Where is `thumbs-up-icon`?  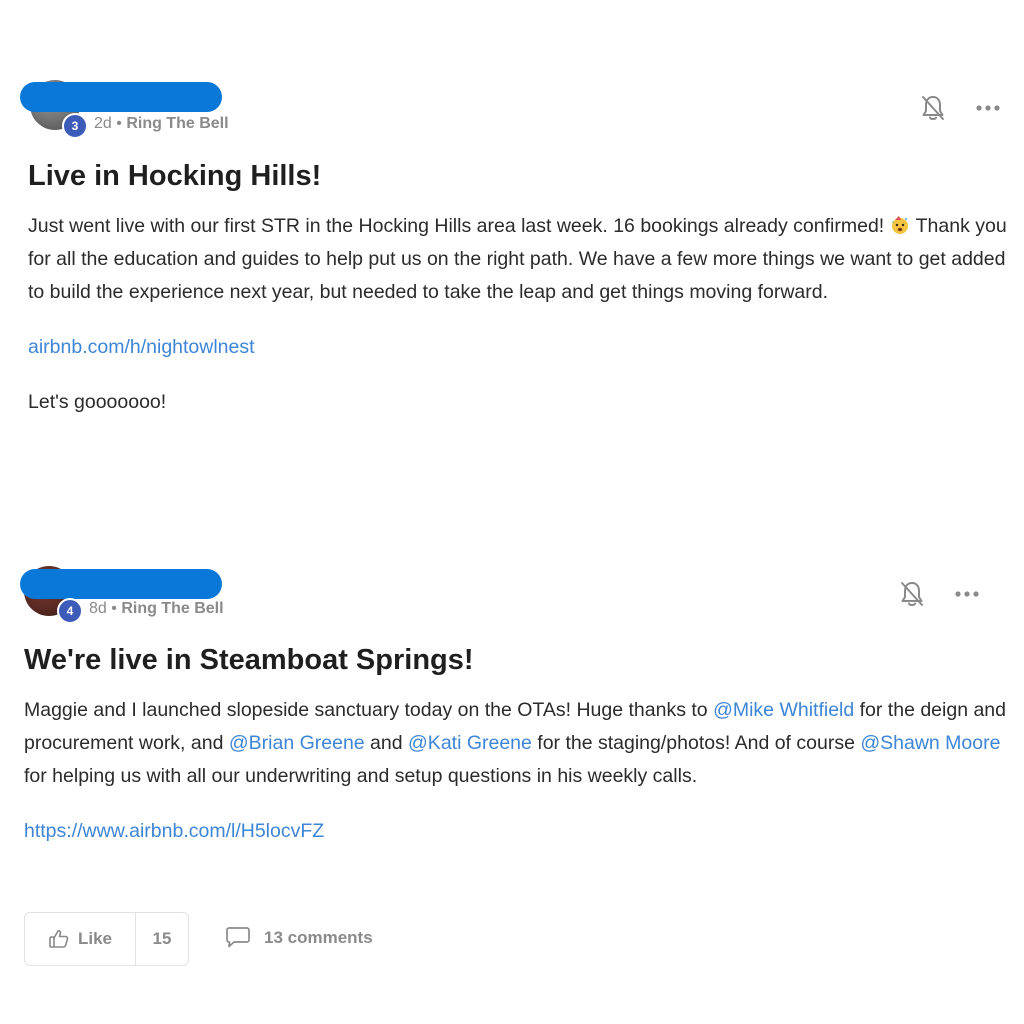 thumbs-up-icon is located at coordinates (59, 939).